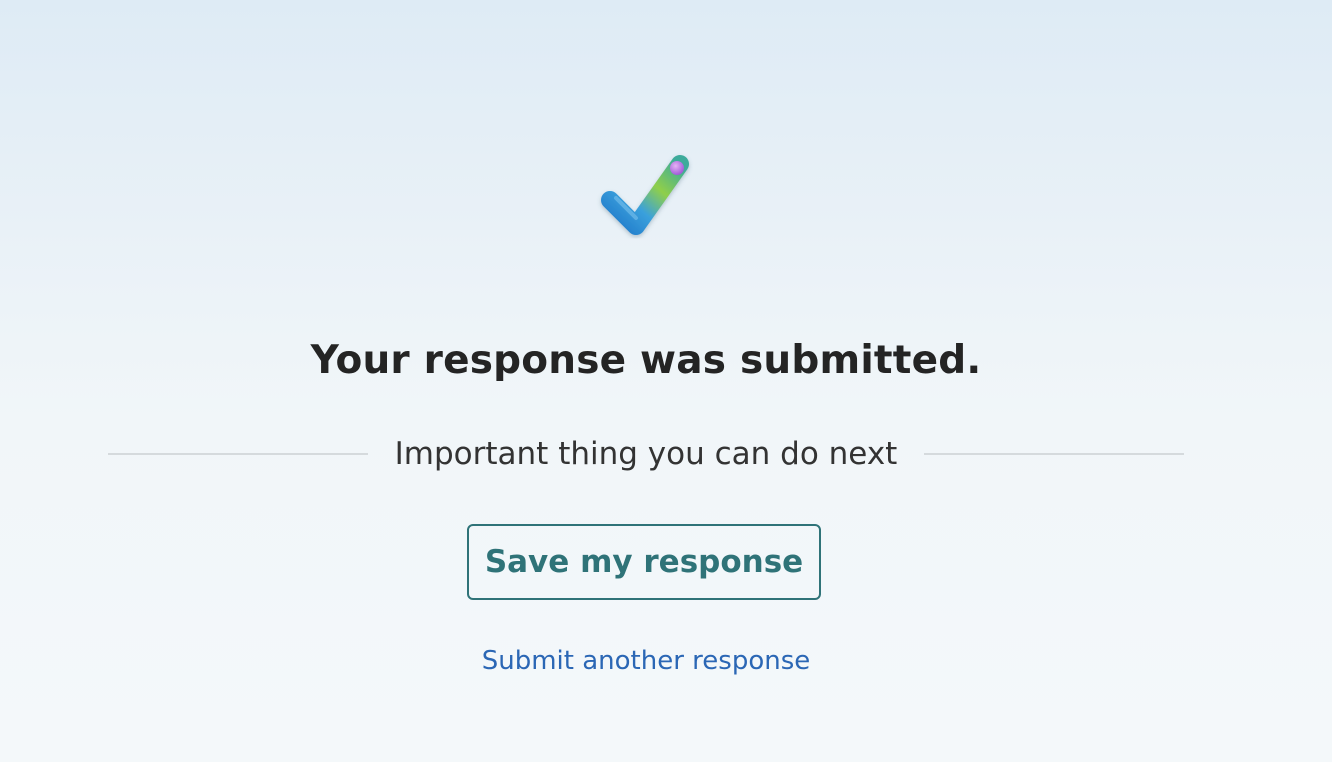 This screenshot has width=1332, height=762. I want to click on divider-line-left, so click(238, 454).